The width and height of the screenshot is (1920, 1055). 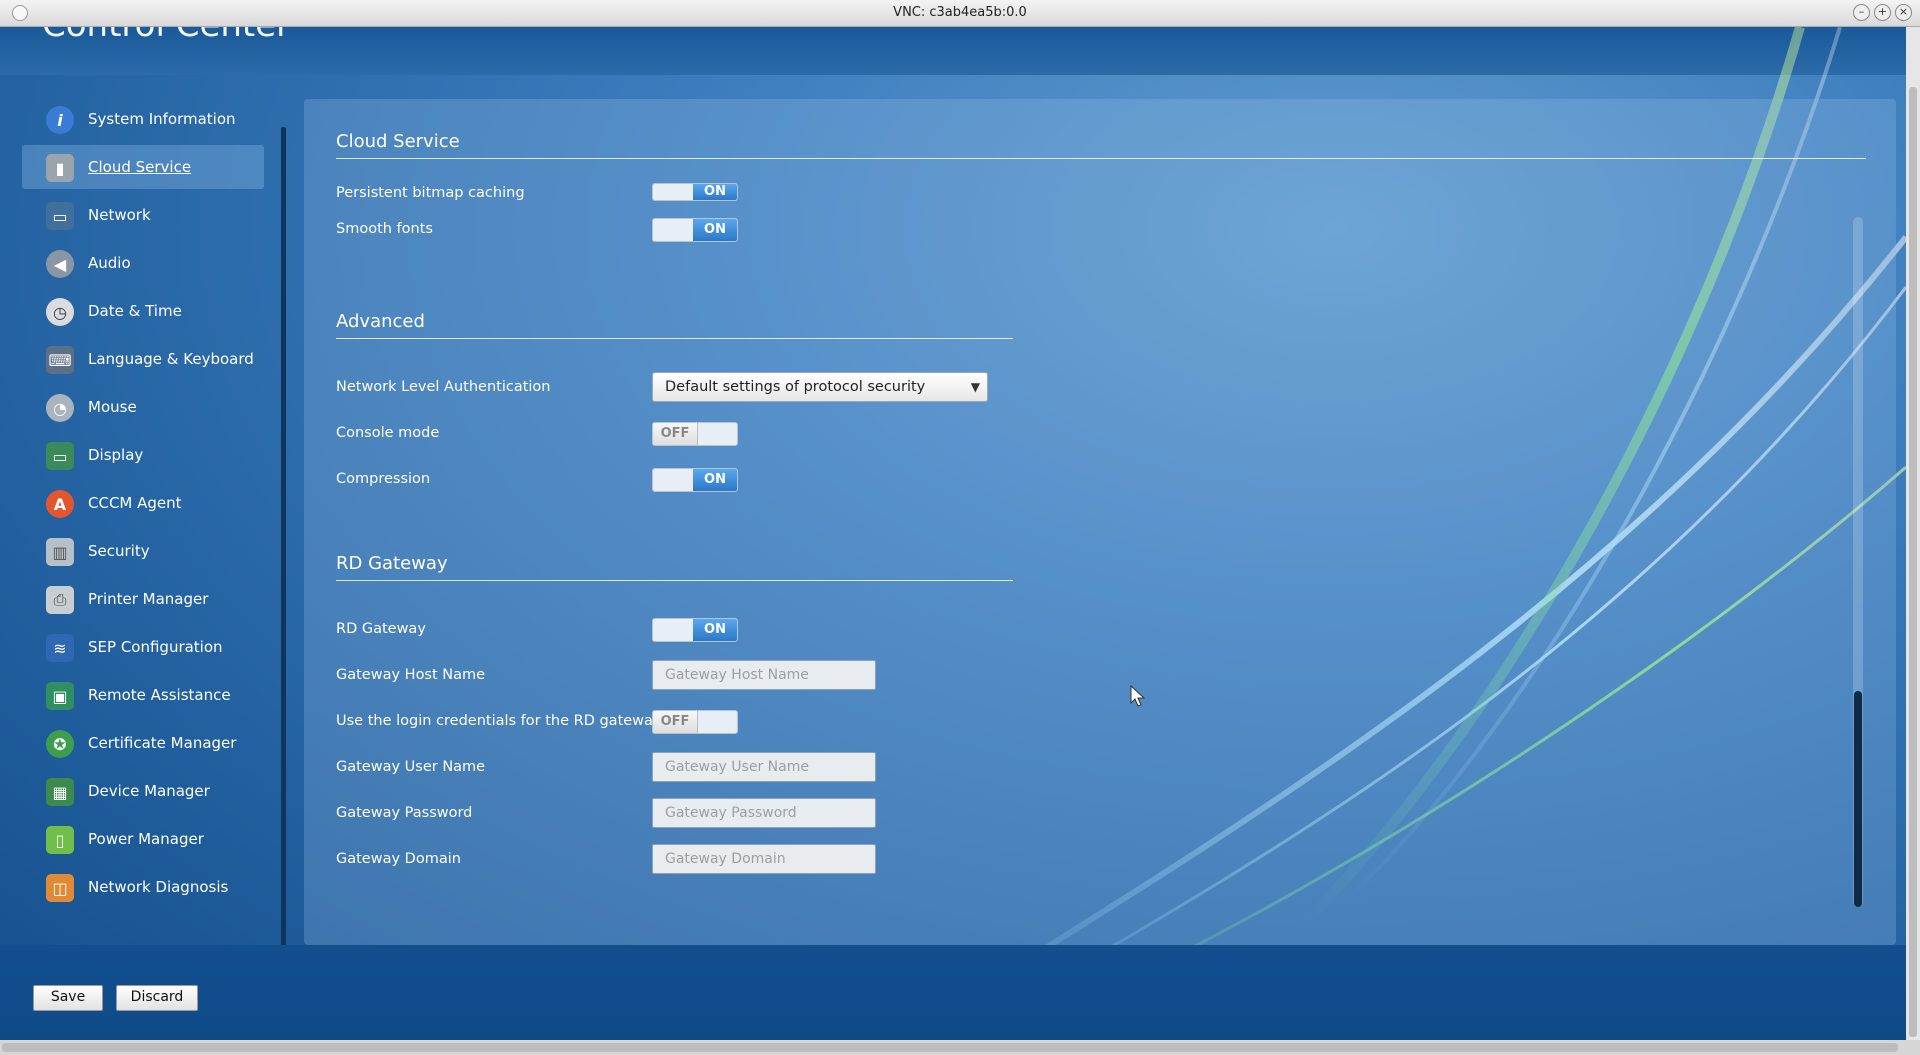 What do you see at coordinates (171, 359) in the screenshot?
I see `sidebar-item-label: Language & Keyboard` at bounding box center [171, 359].